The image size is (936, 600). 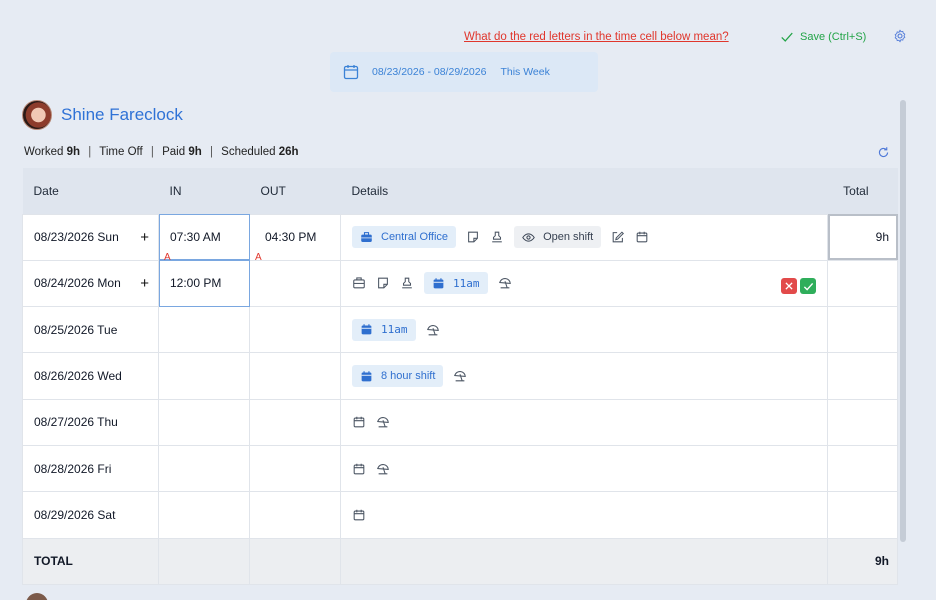 What do you see at coordinates (464, 72) in the screenshot?
I see `date-range-picker: 08/23/2026 - 08/29/2026 This Week` at bounding box center [464, 72].